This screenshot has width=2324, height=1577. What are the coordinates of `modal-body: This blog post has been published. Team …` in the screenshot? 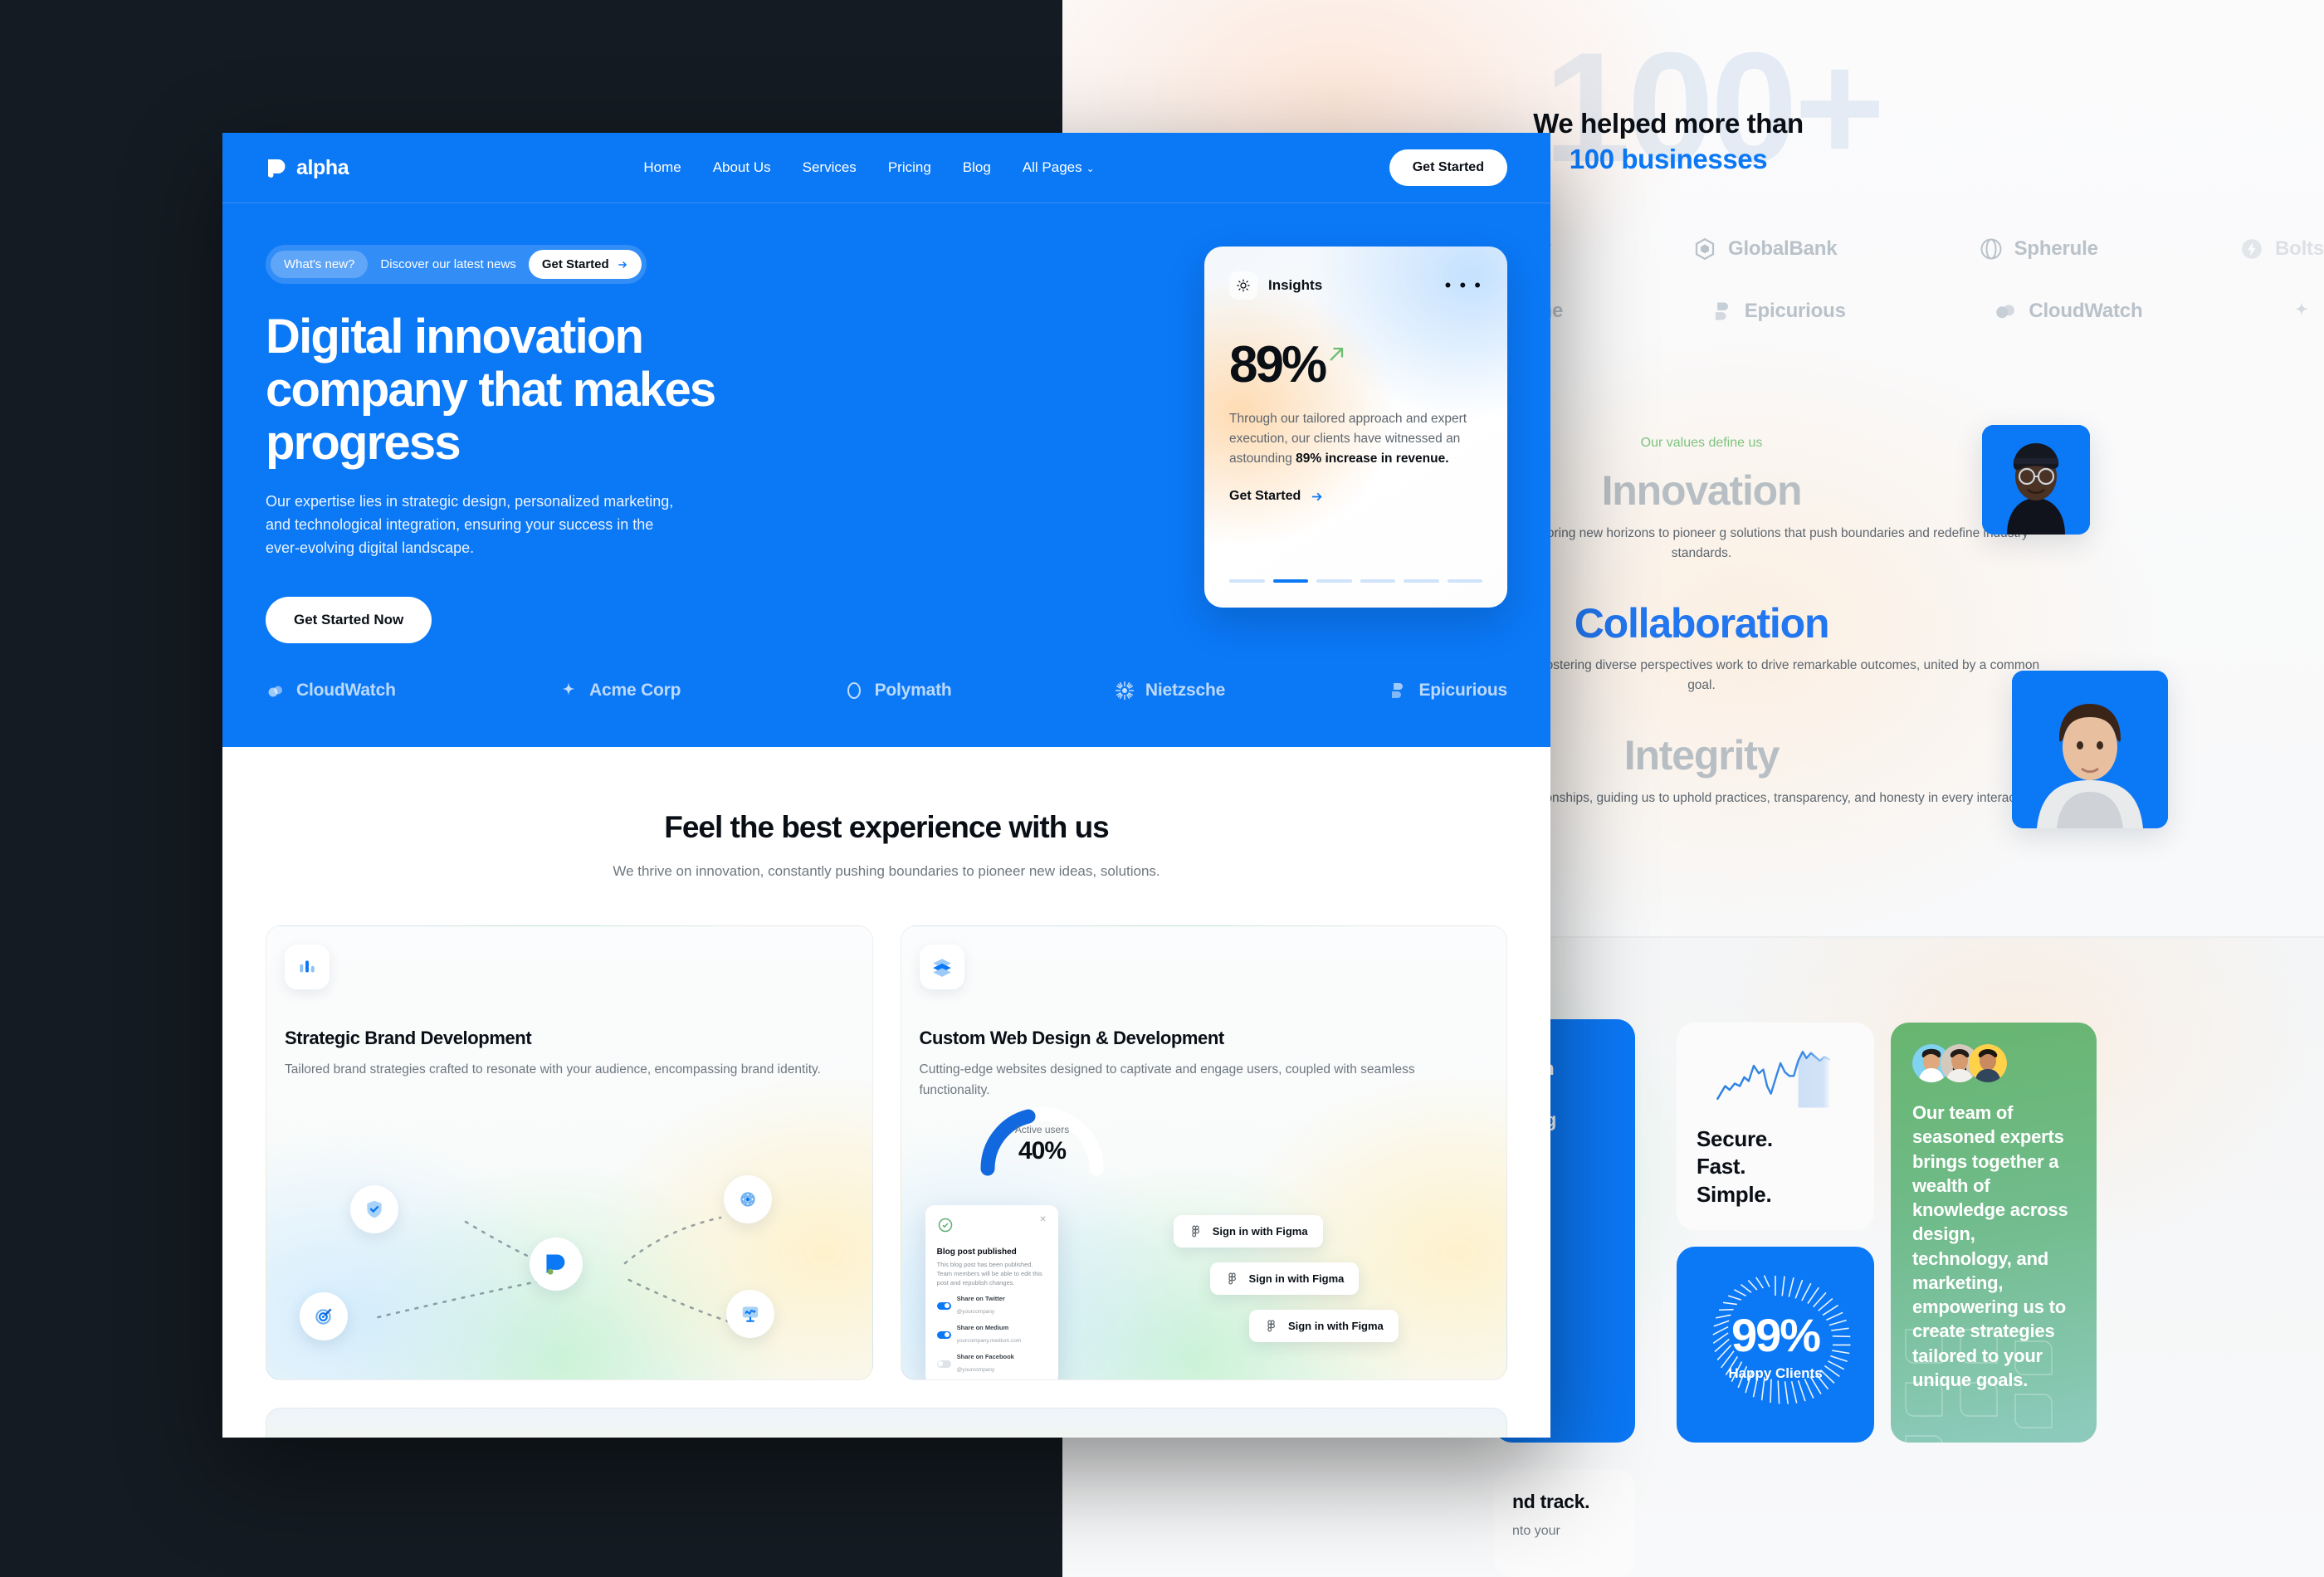 It's located at (989, 1273).